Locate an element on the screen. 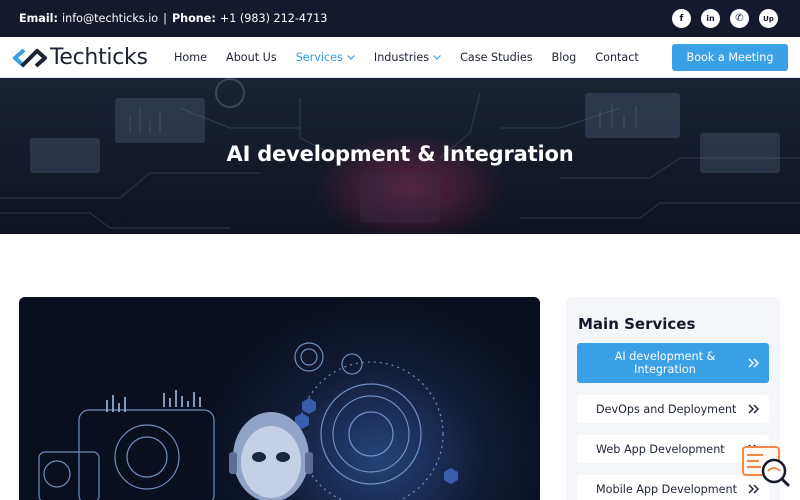 This screenshot has height=500, width=800. service-item-devops: DevOps and Deployment is located at coordinates (673, 409).